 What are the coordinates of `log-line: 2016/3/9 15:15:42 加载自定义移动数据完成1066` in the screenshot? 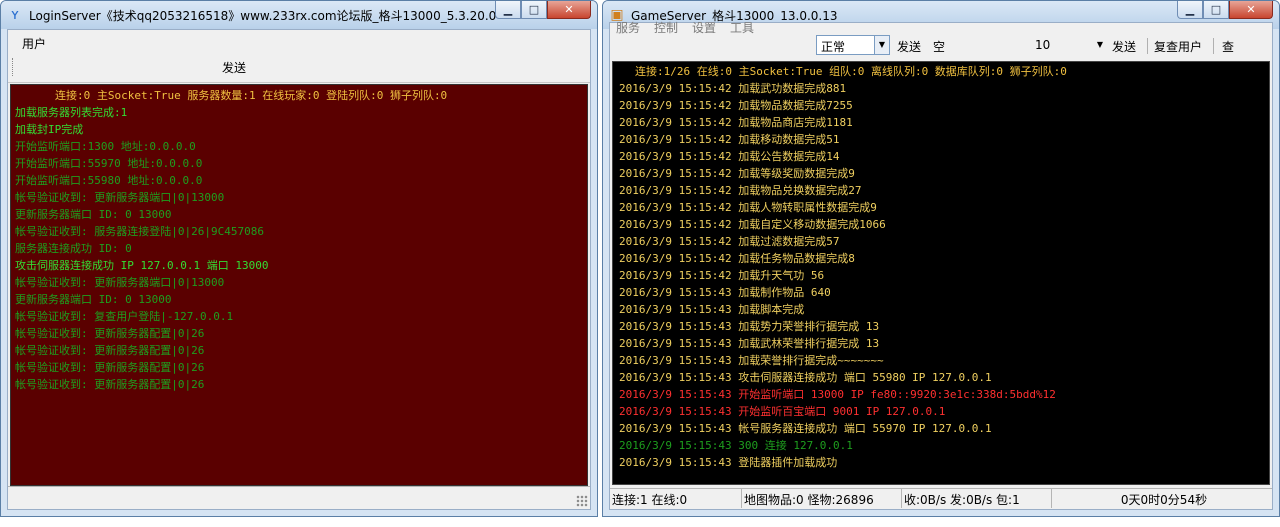 It's located at (752, 224).